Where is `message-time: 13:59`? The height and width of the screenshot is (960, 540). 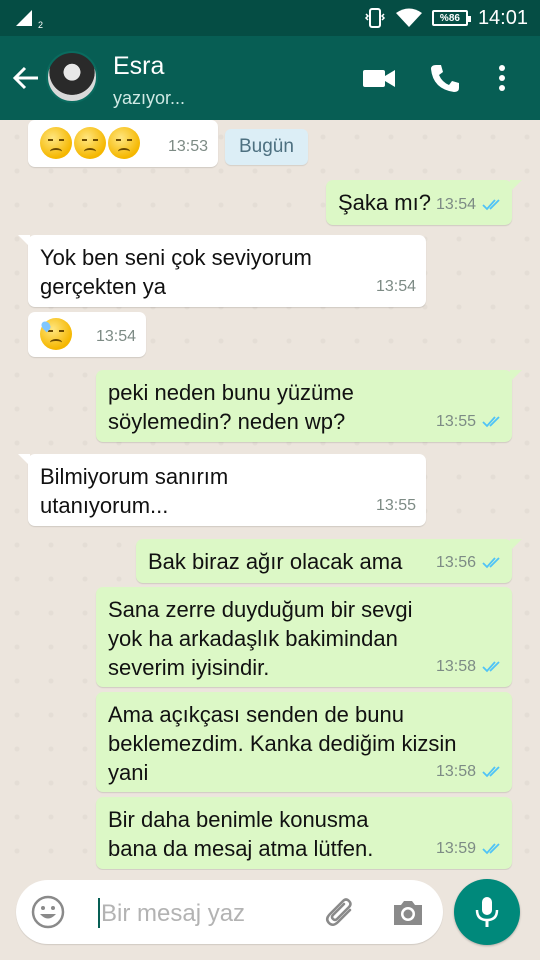
message-time: 13:59 is located at coordinates (455, 848).